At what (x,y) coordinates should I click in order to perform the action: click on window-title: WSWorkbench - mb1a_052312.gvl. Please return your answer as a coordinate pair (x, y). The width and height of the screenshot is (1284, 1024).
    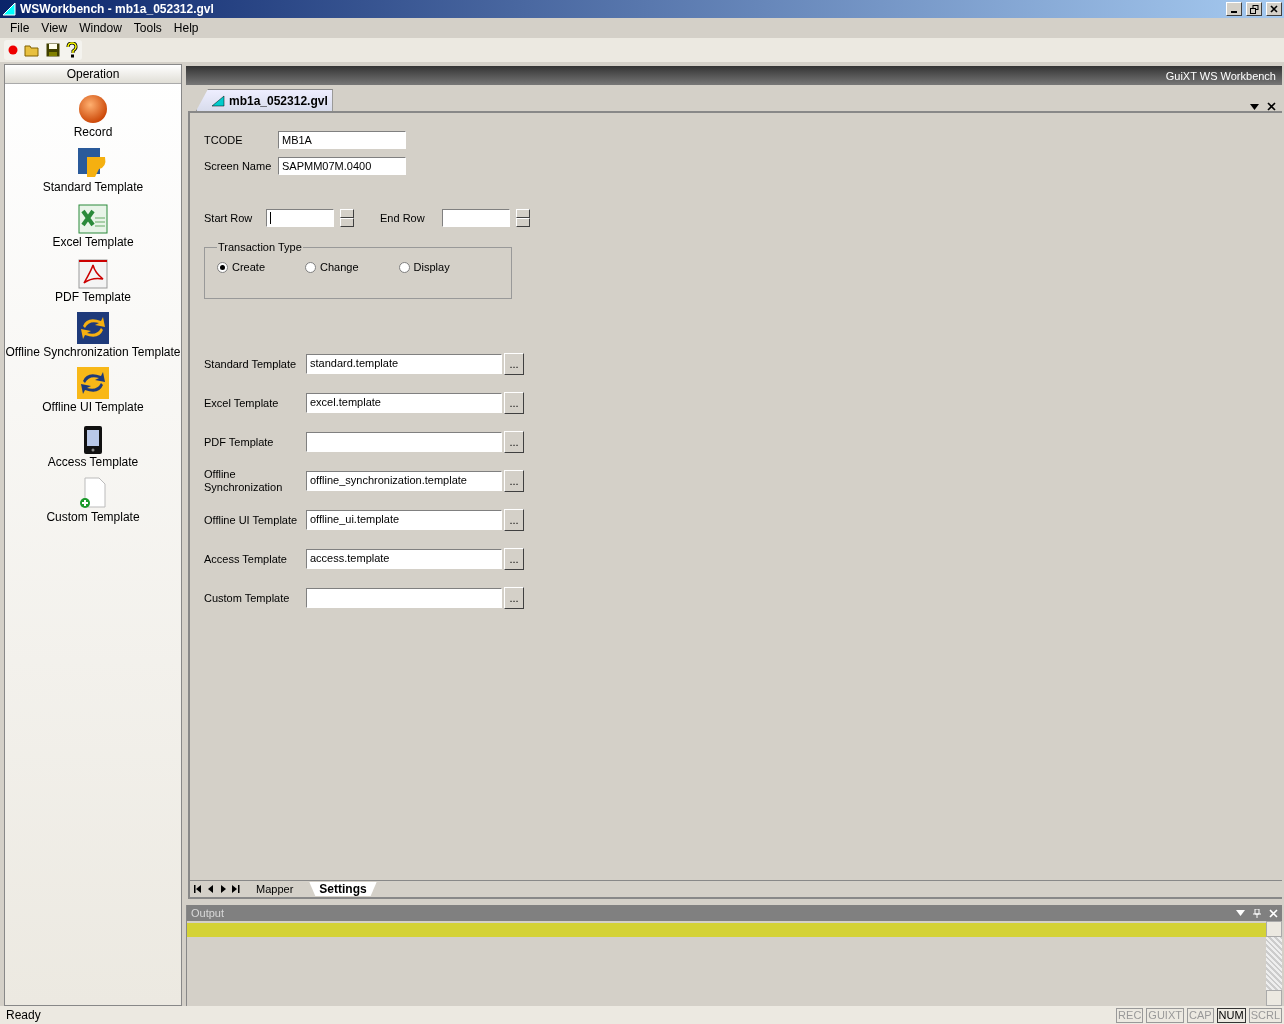
    Looking at the image, I should click on (117, 9).